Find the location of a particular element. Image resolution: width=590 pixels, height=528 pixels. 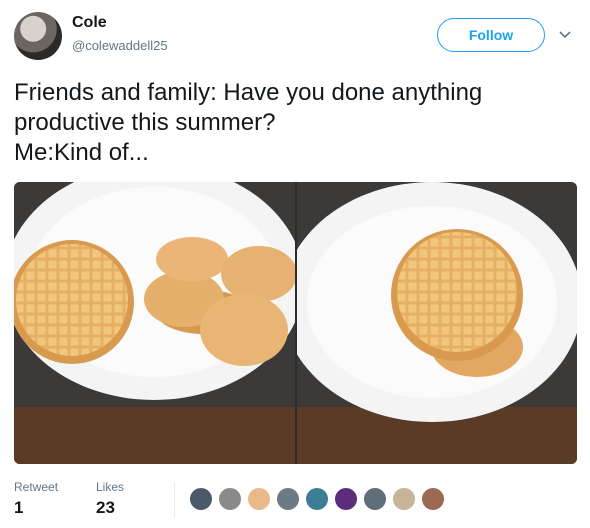

divider is located at coordinates (174, 500).